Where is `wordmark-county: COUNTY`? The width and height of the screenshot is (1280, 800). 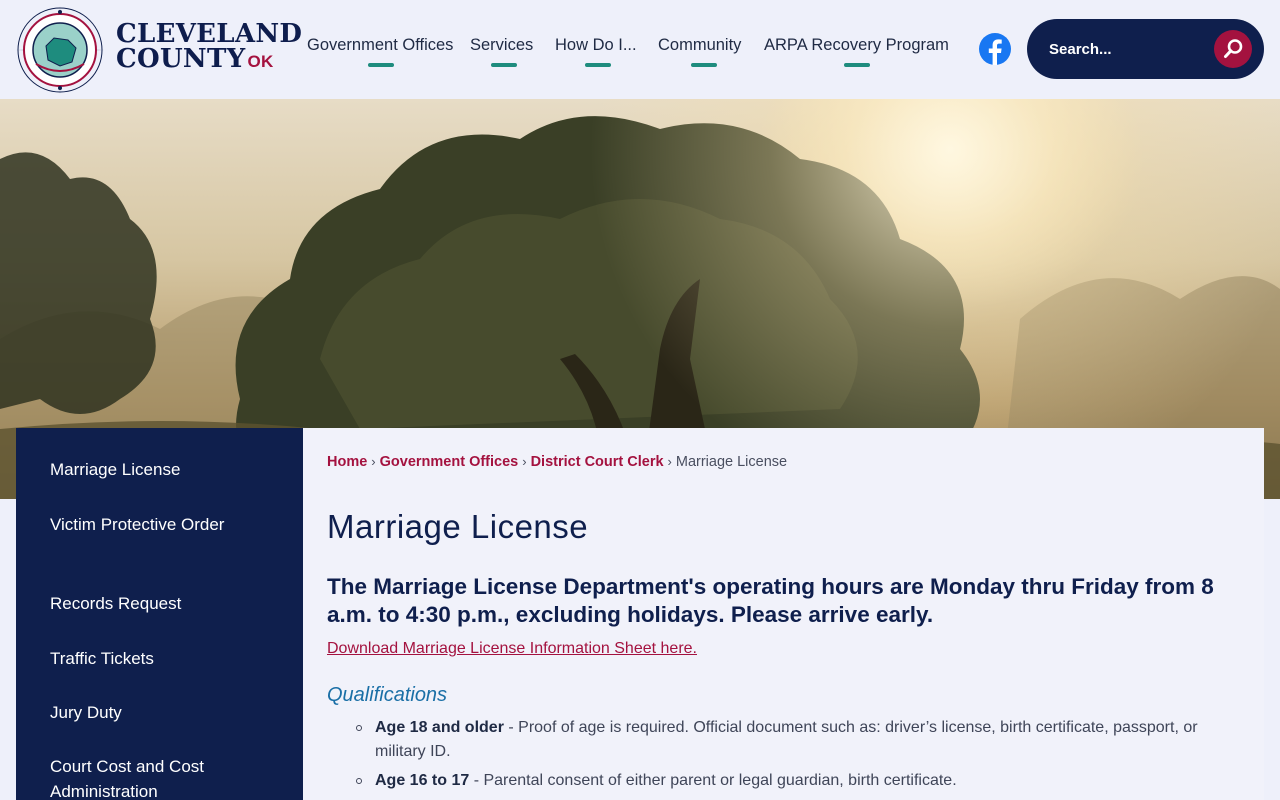
wordmark-county: COUNTY is located at coordinates (181, 59).